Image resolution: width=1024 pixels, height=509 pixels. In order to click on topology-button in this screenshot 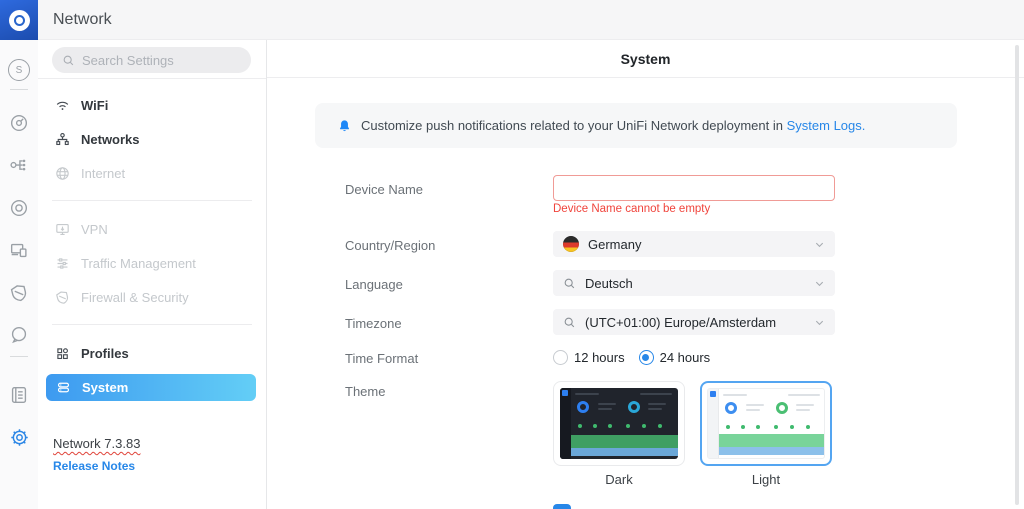, I will do `click(19, 165)`.